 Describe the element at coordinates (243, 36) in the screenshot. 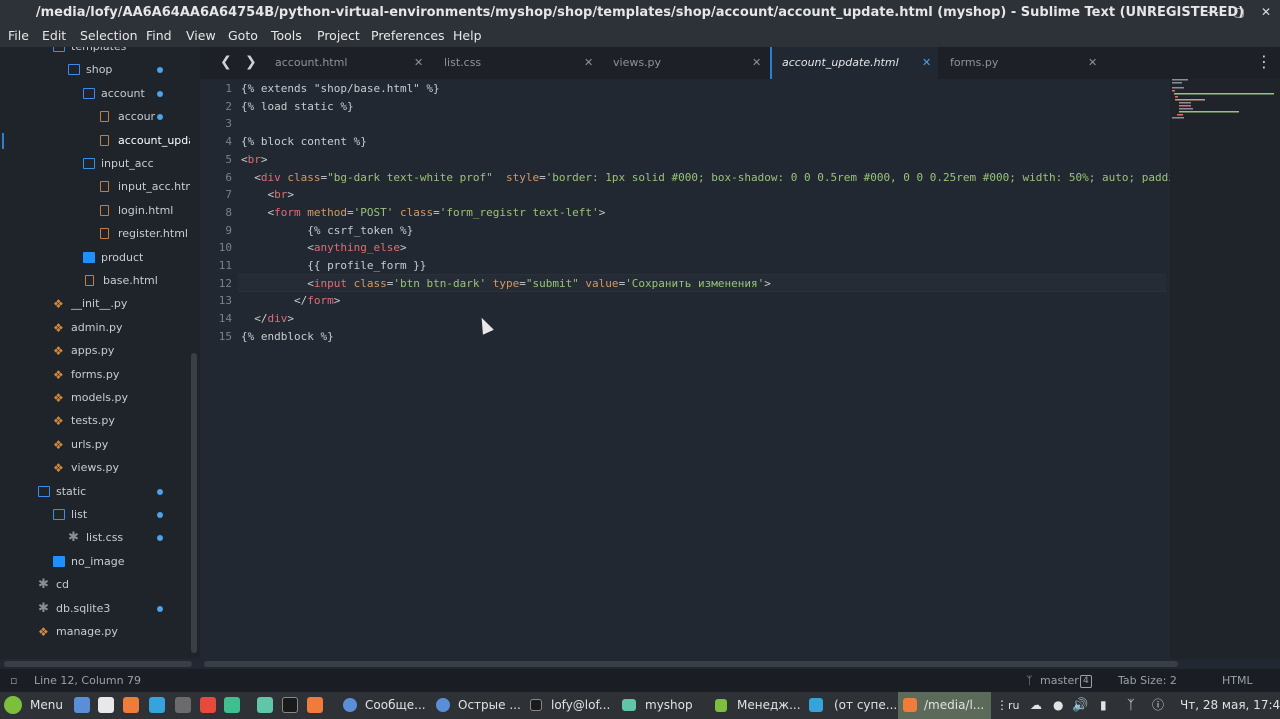

I see `menu-goto: Goto` at that location.